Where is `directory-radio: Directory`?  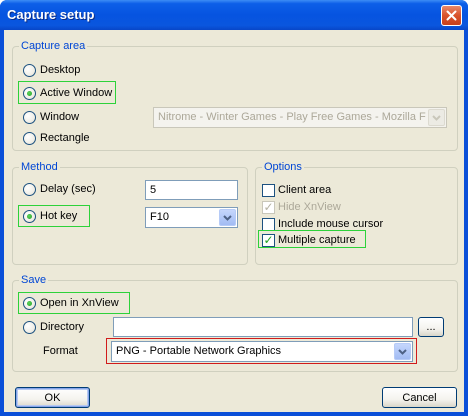
directory-radio: Directory is located at coordinates (53, 327).